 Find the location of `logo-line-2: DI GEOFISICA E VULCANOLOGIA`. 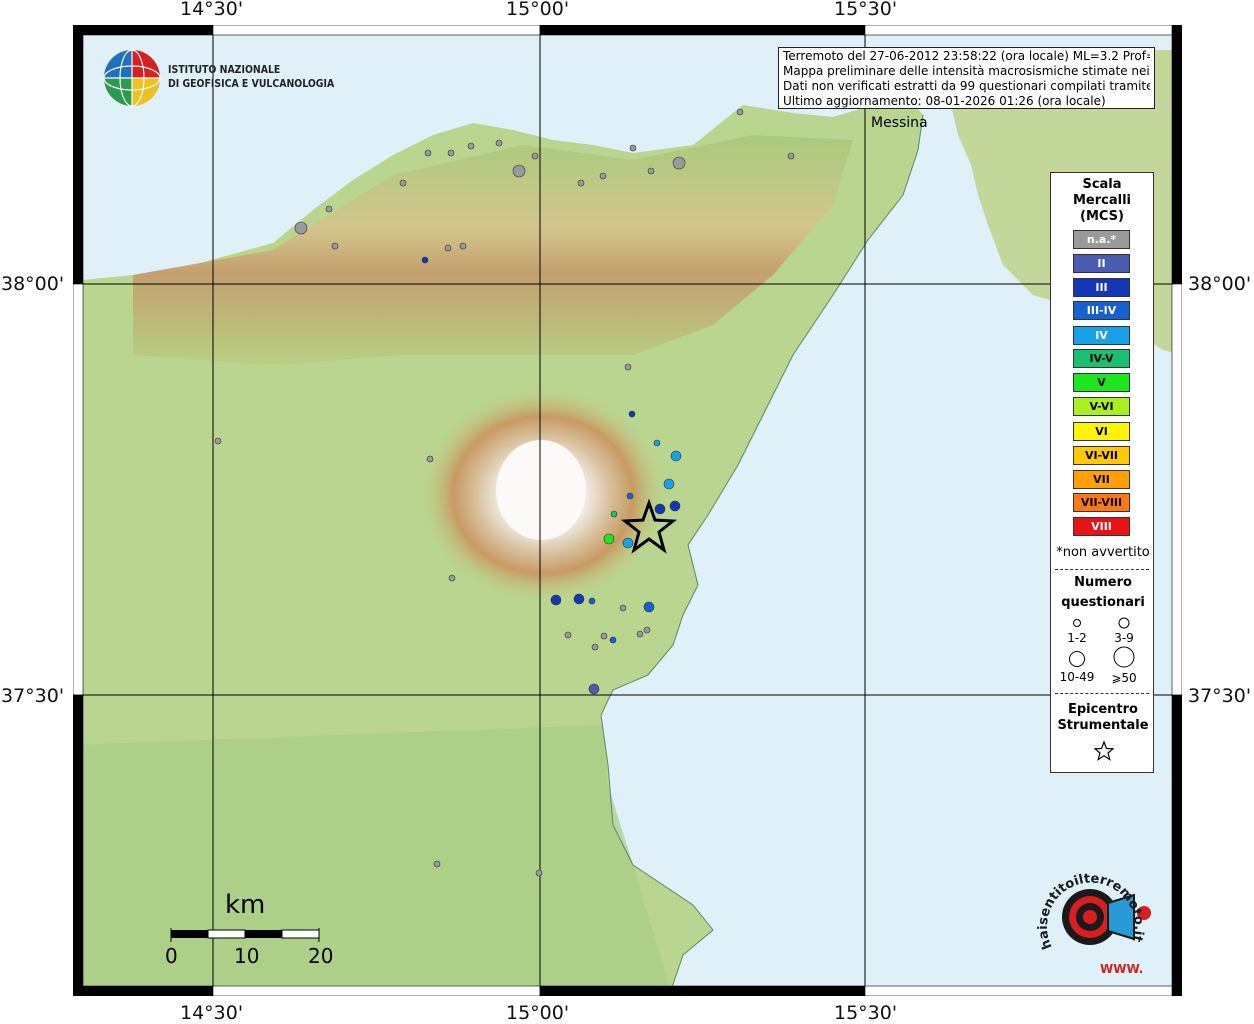

logo-line-2: DI GEOFISICA E VULCANOLOGIA is located at coordinates (251, 83).